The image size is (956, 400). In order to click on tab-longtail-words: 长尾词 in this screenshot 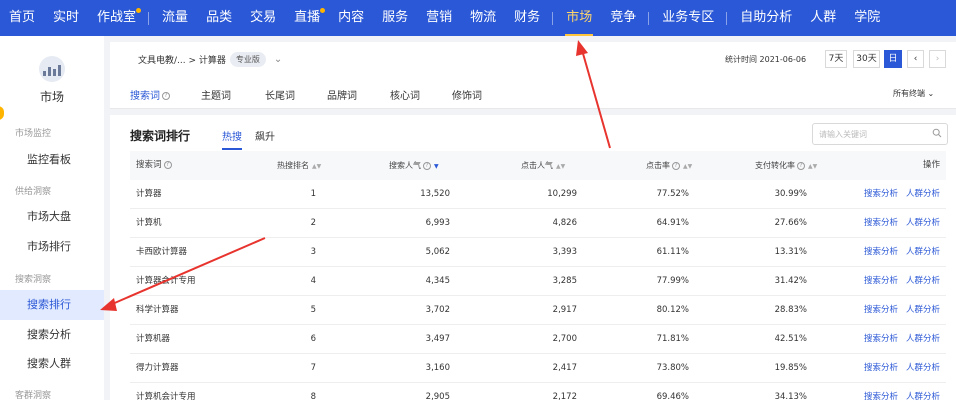, I will do `click(280, 94)`.